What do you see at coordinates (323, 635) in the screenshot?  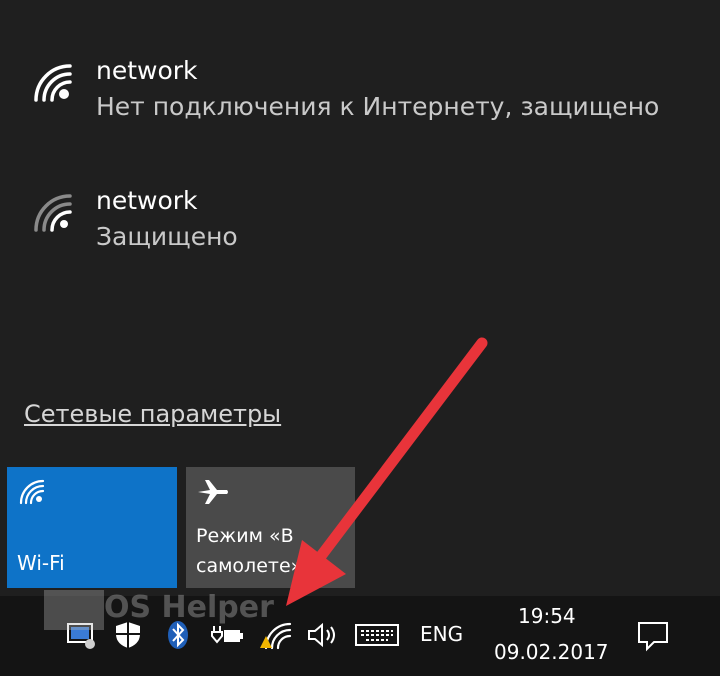 I see `volume-icon` at bounding box center [323, 635].